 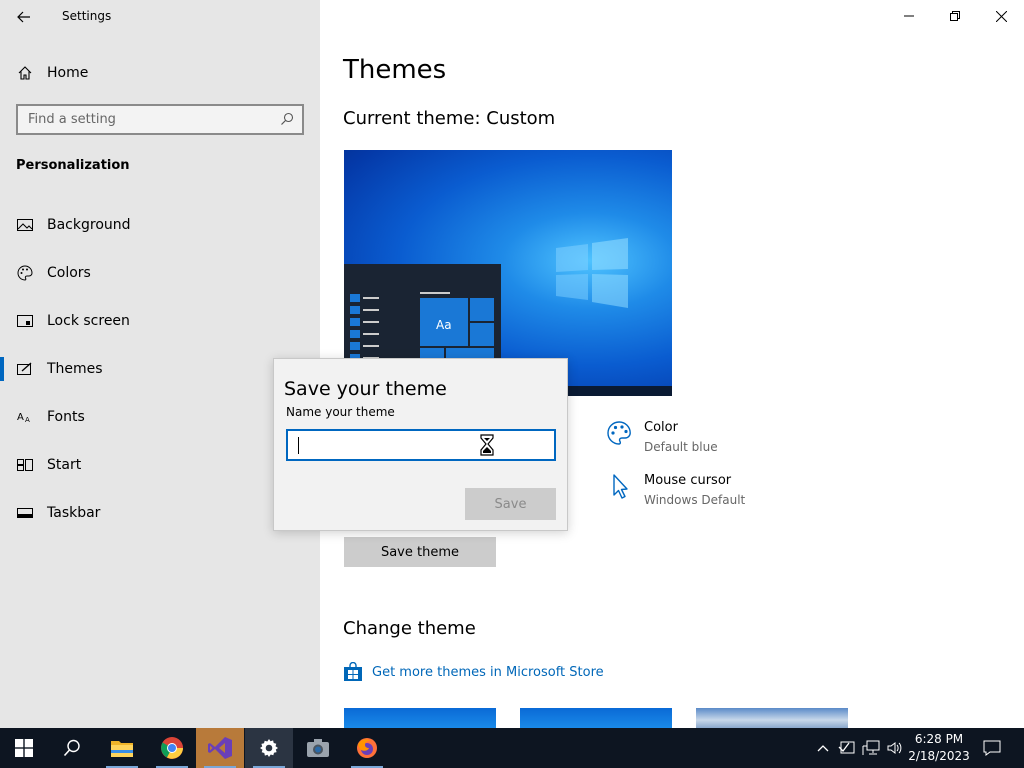 I want to click on nav-item-start: Start, so click(x=160, y=465).